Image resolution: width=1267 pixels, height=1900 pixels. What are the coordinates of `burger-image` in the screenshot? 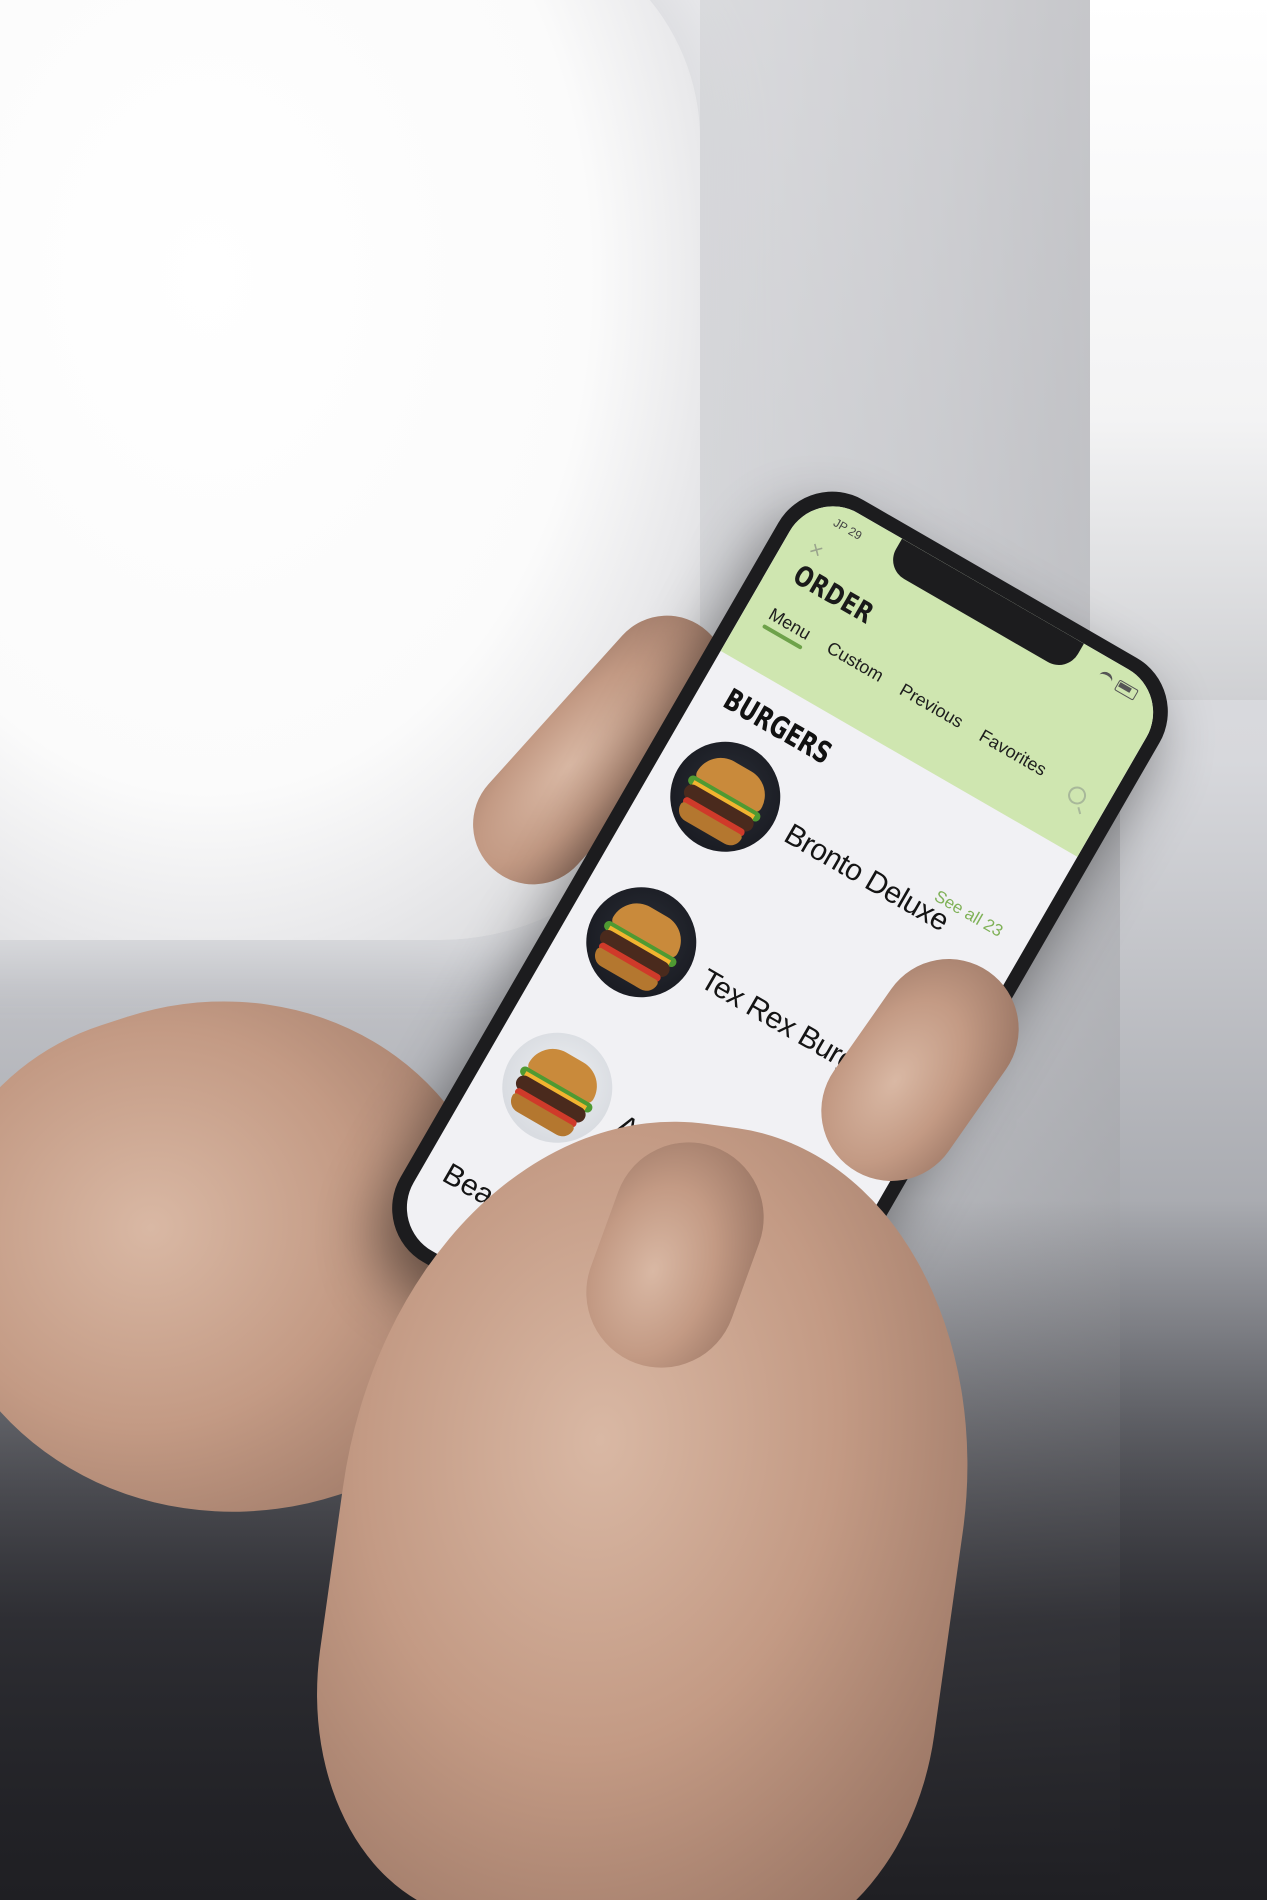 It's located at (641, 942).